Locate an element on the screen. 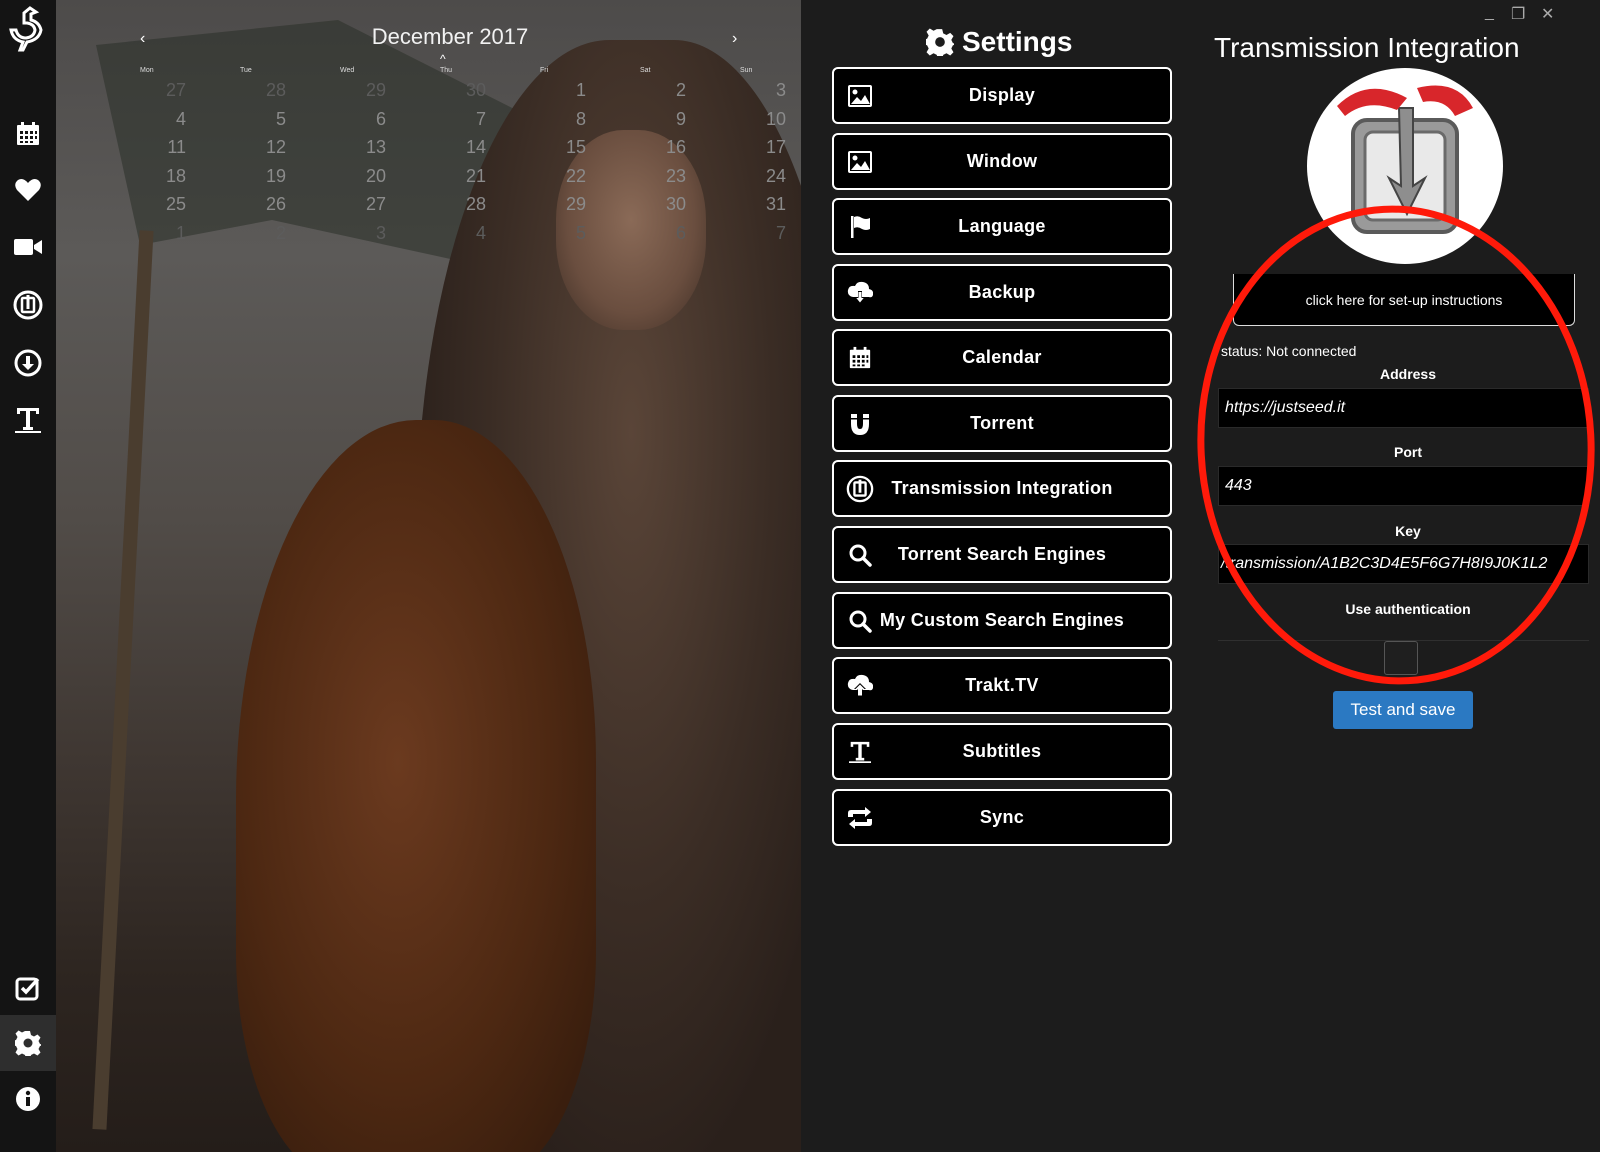  calendar-prev-button: ‹ is located at coordinates (142, 39).